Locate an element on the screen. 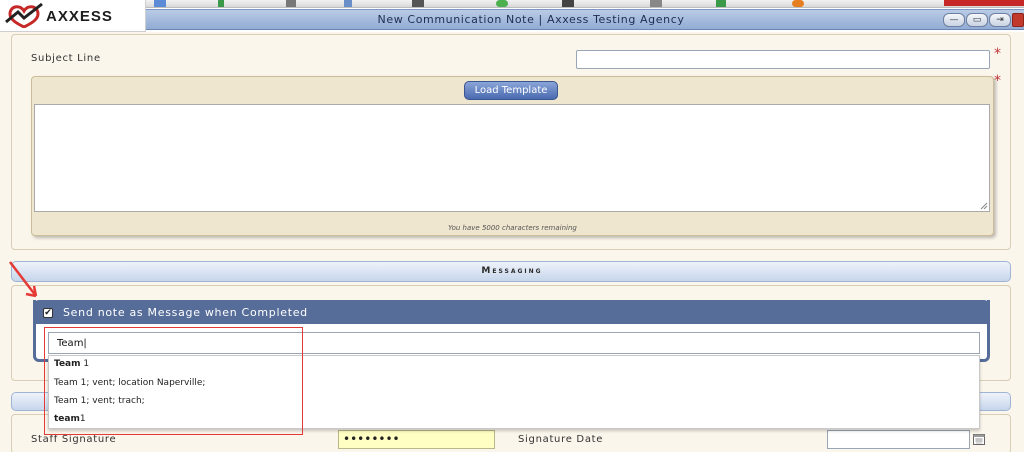 The width and height of the screenshot is (1024, 452). signature-date-input is located at coordinates (898, 439).